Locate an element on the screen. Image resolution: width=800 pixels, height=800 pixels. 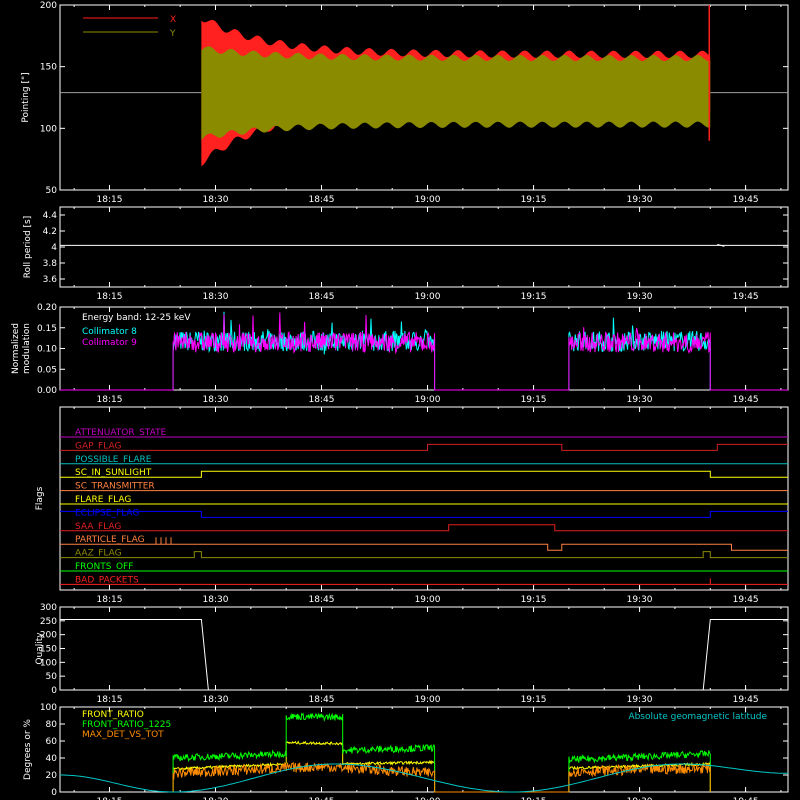
max-det-vs-tot-line is located at coordinates (441, 777).